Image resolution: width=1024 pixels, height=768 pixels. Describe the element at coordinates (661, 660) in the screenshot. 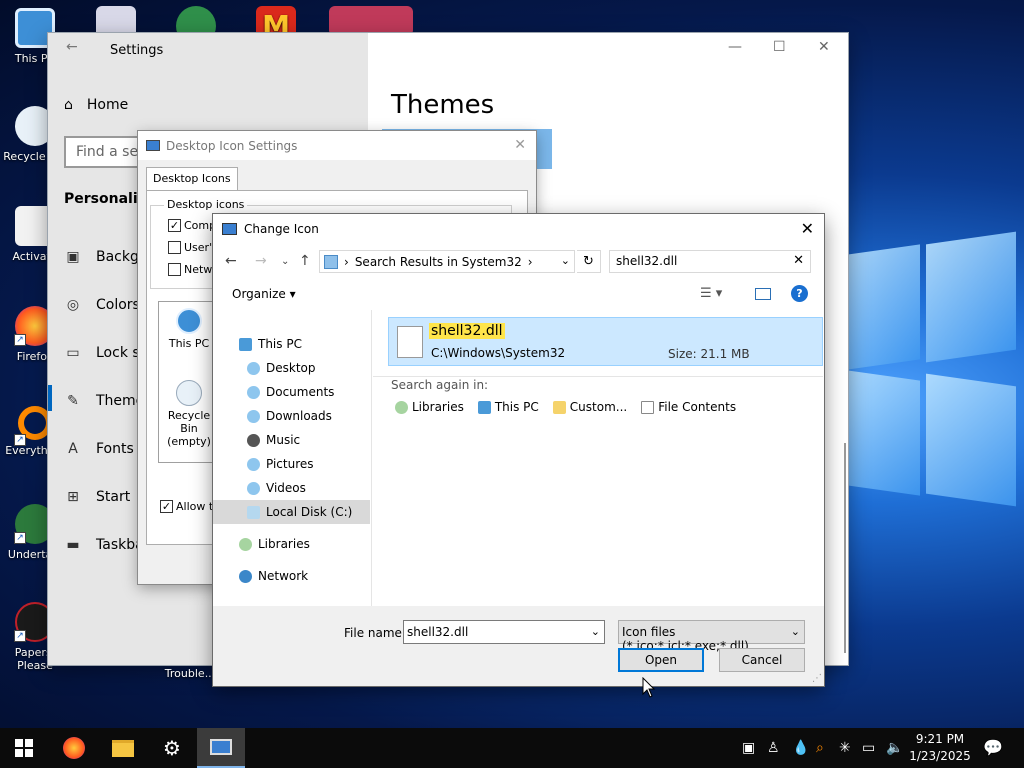

I see `open-button: Open` at that location.